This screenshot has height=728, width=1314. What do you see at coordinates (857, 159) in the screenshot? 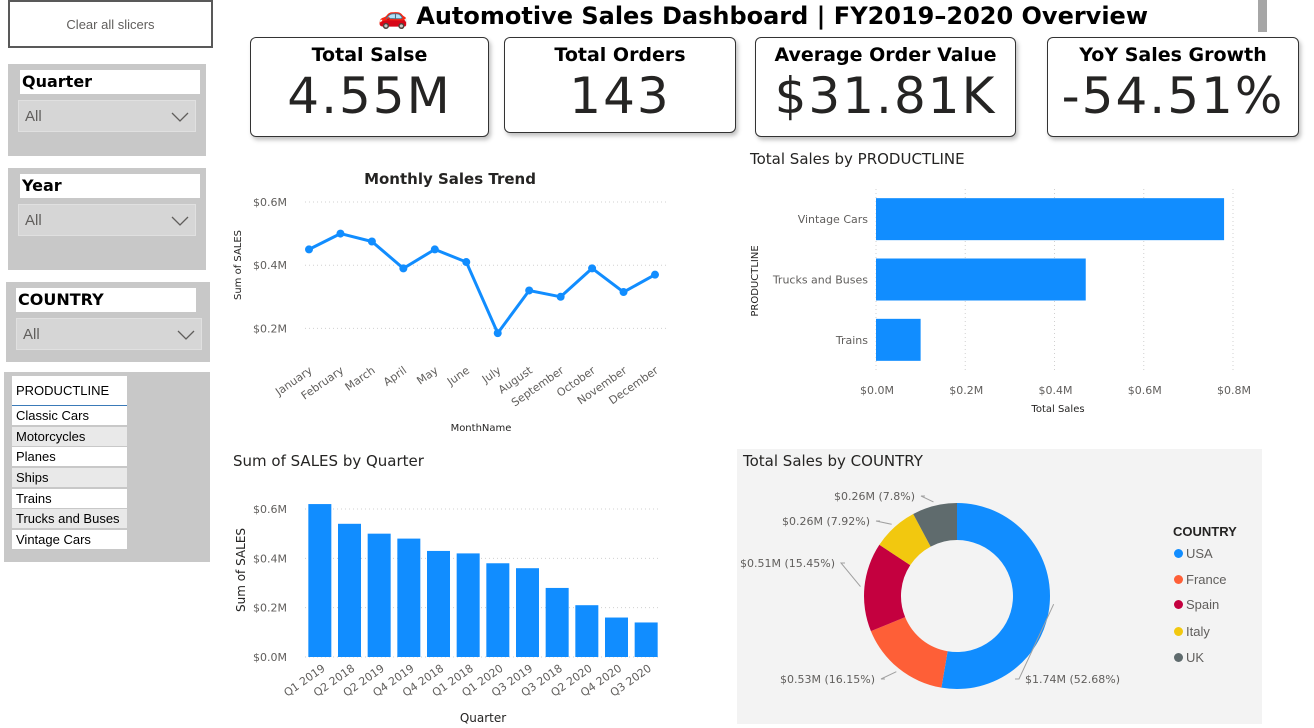
I see `productline-chart-title: Total Sales by PRODUCTLINE` at bounding box center [857, 159].